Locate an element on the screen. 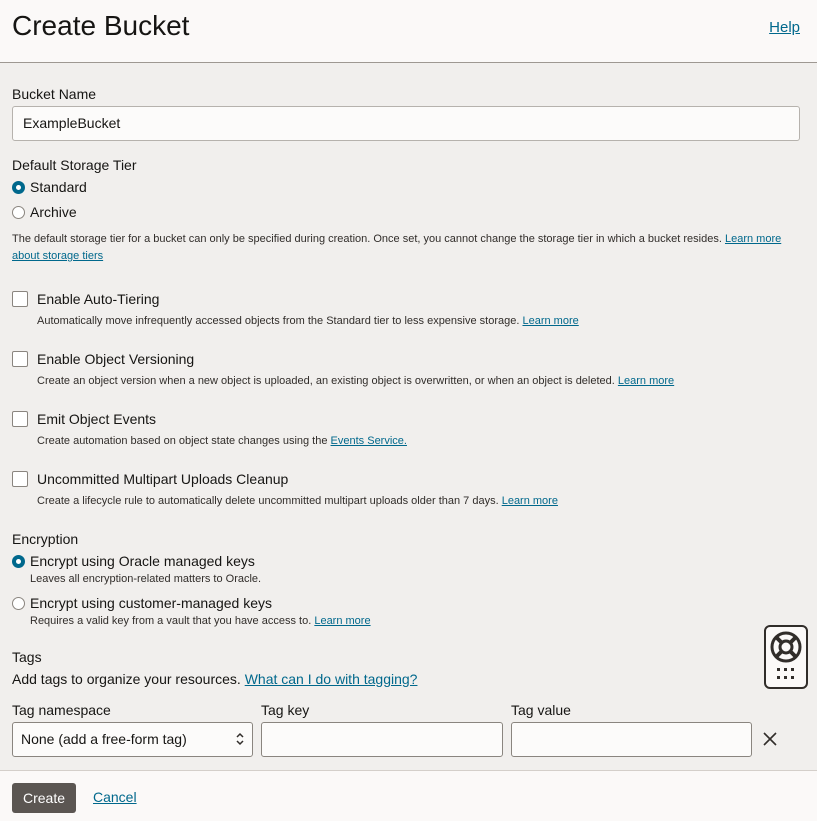 The width and height of the screenshot is (817, 821). option-label: Enable Object Versioning is located at coordinates (116, 359).